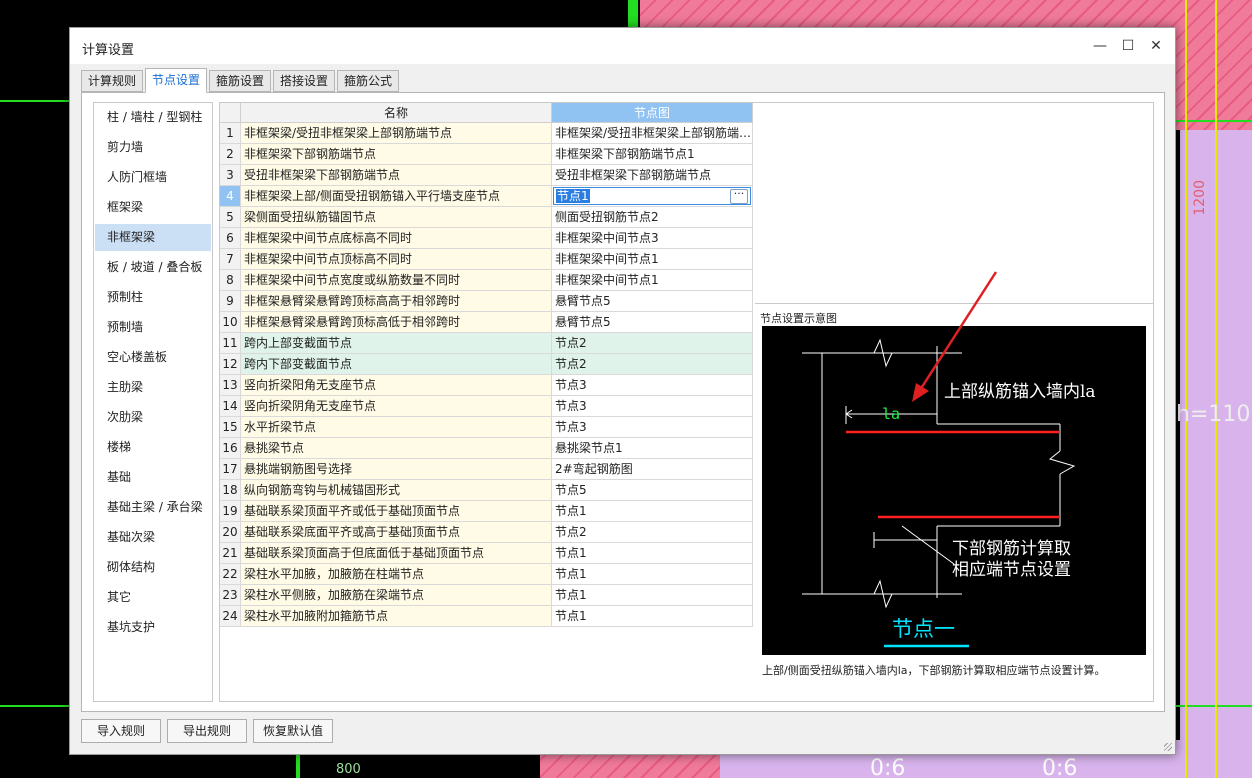 The image size is (1252, 778). What do you see at coordinates (920, 392) in the screenshot?
I see `callout-arrow-head` at bounding box center [920, 392].